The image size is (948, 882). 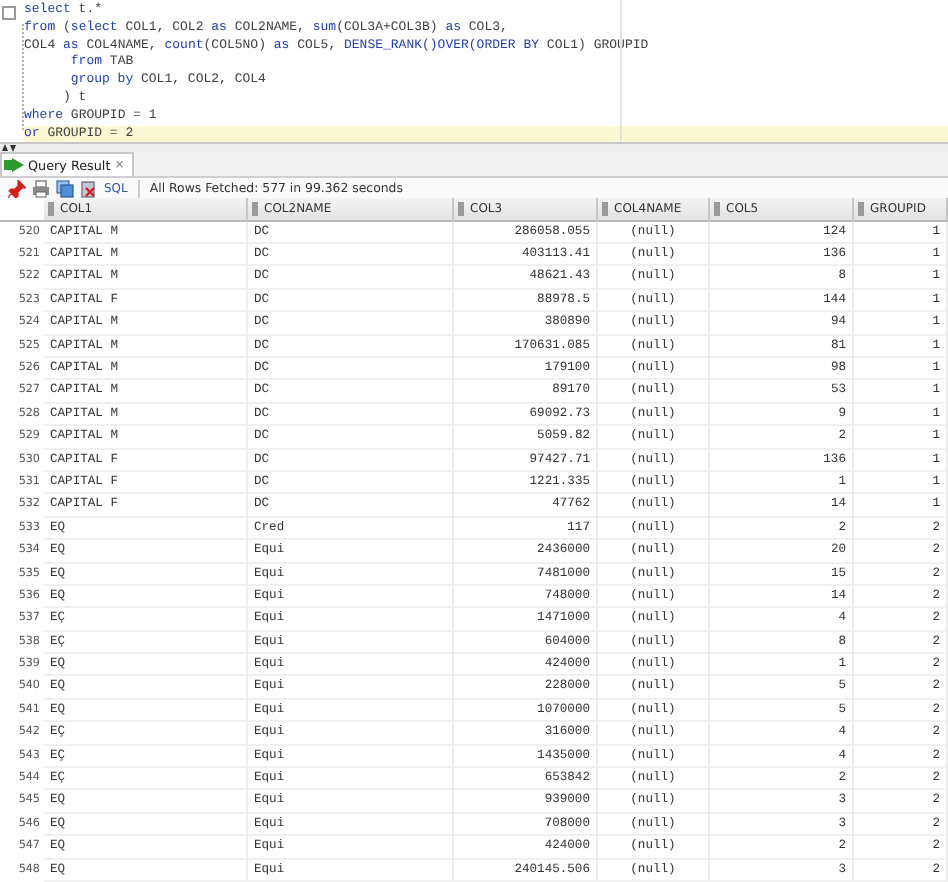 I want to click on delete-icon, so click(x=89, y=188).